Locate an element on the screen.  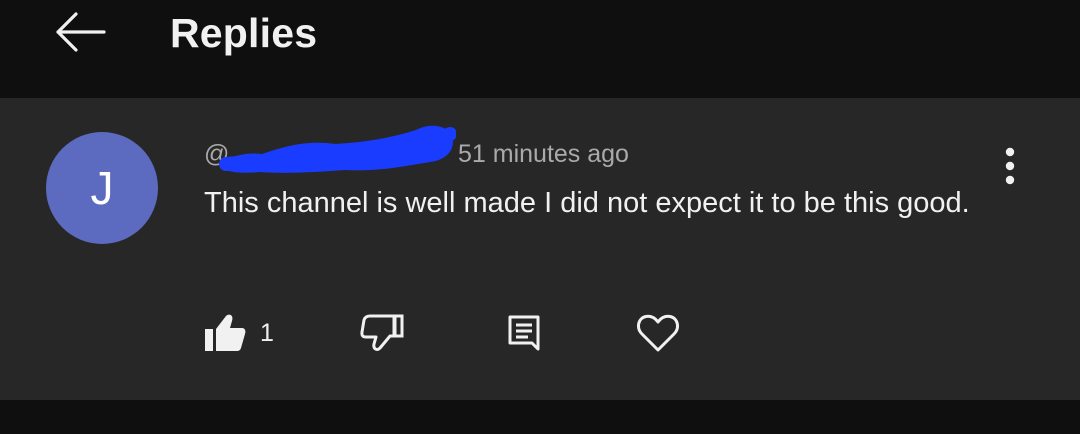
back-button is located at coordinates (80, 32).